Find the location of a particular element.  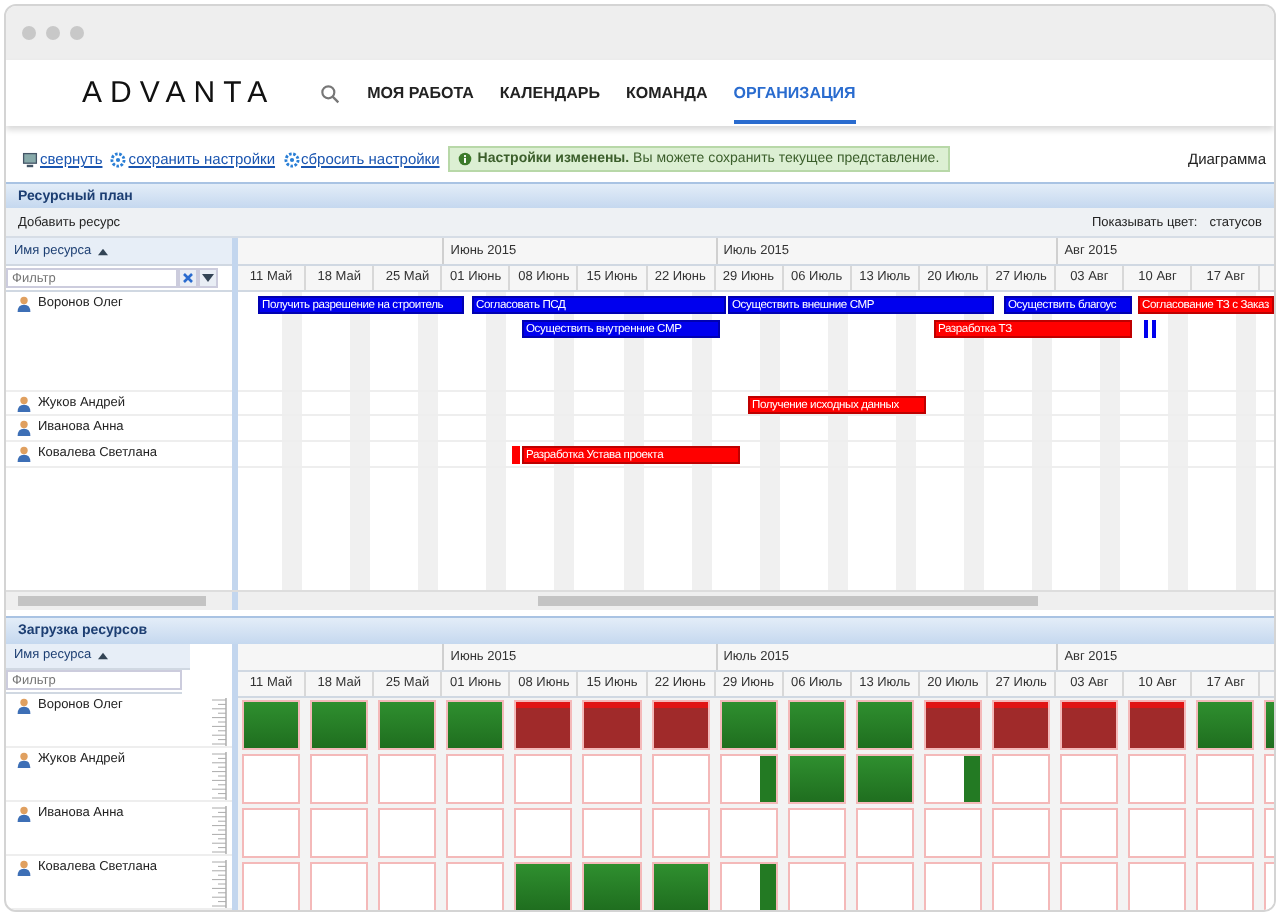

nav-tab: КОМАНДА is located at coordinates (666, 93).